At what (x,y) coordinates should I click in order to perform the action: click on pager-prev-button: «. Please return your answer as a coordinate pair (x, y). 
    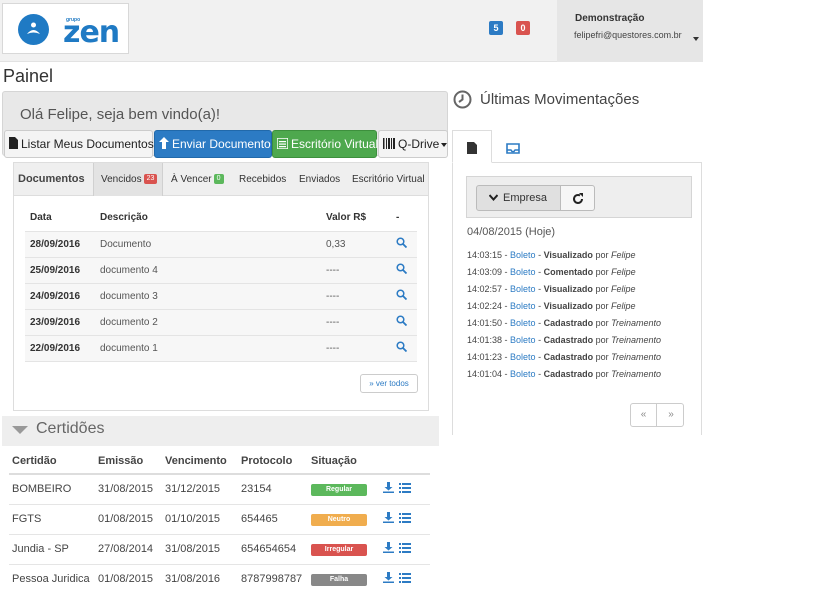
    Looking at the image, I should click on (644, 415).